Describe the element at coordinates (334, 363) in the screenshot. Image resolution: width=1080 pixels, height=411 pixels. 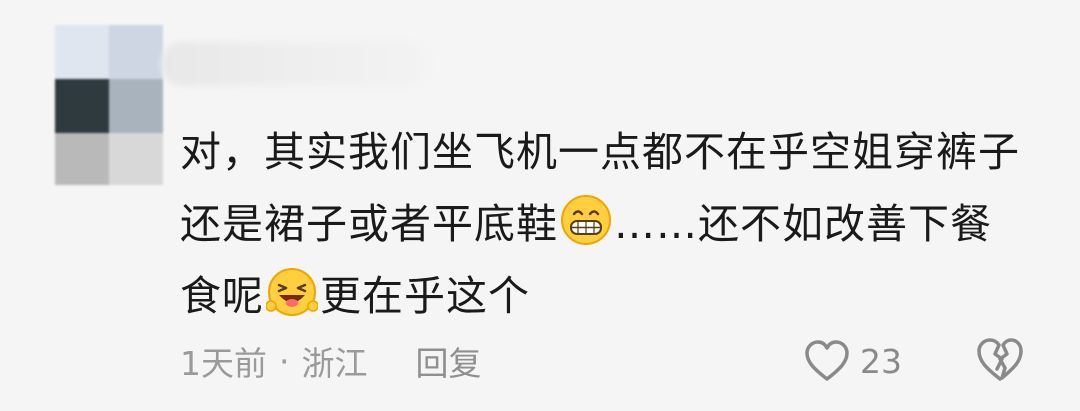
I see `comment-location: 浙江` at that location.